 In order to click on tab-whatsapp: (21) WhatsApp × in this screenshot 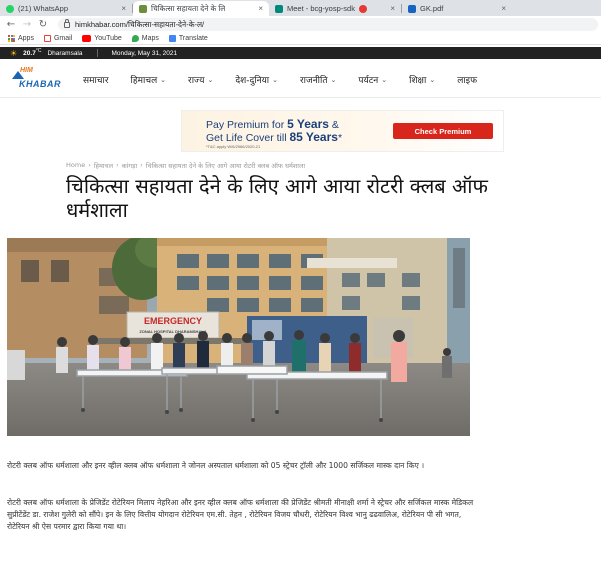, I will do `click(66, 8)`.